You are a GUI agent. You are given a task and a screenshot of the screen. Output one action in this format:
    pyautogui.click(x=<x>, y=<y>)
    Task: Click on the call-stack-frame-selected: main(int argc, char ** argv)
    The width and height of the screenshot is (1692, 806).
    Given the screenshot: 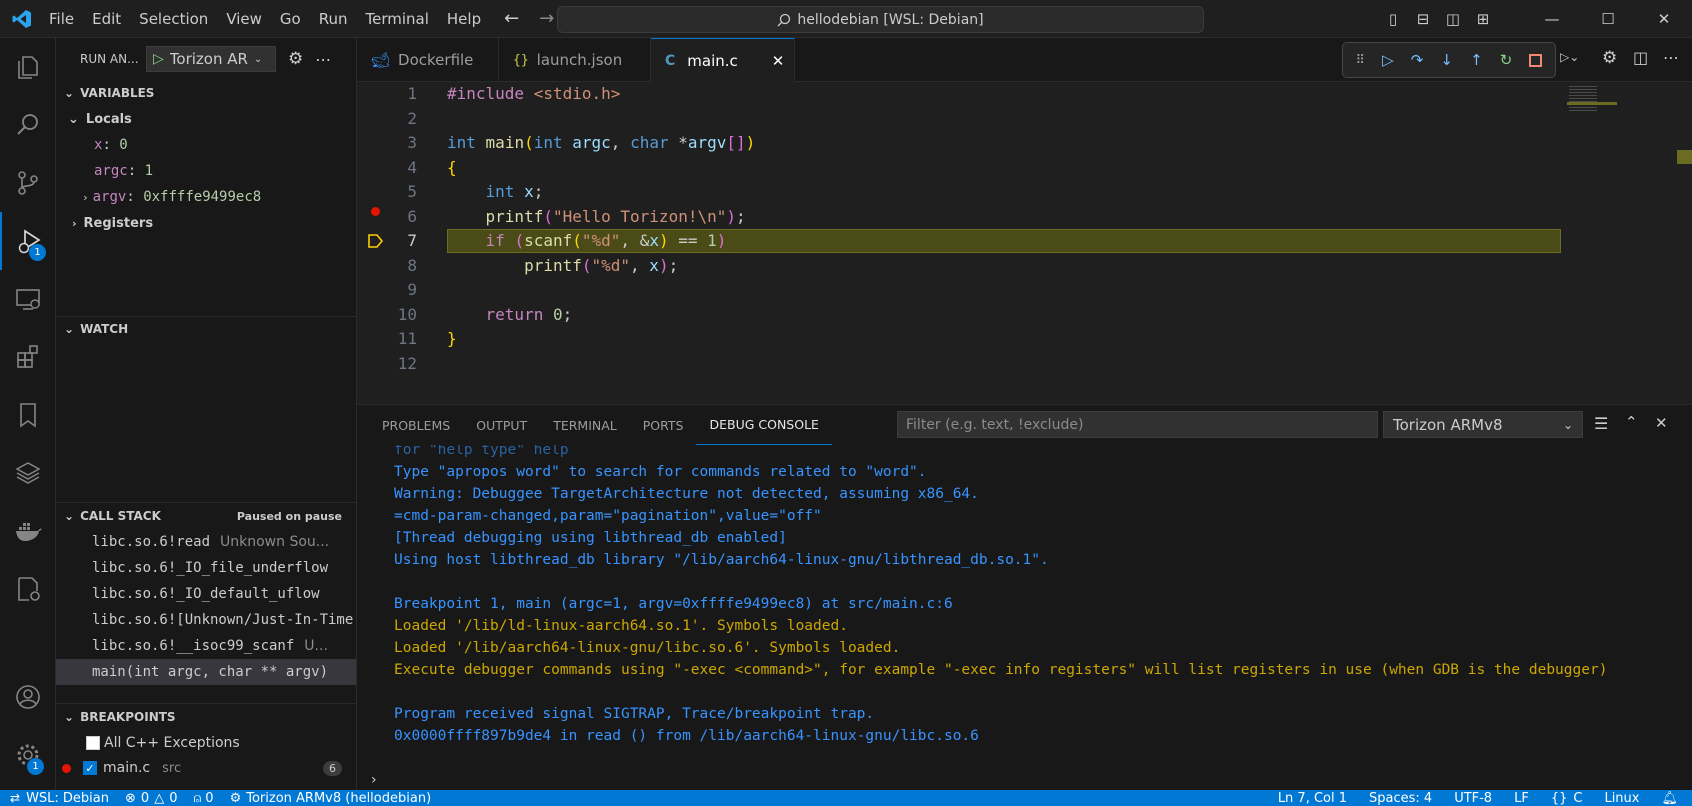 What is the action you would take?
    pyautogui.click(x=206, y=672)
    